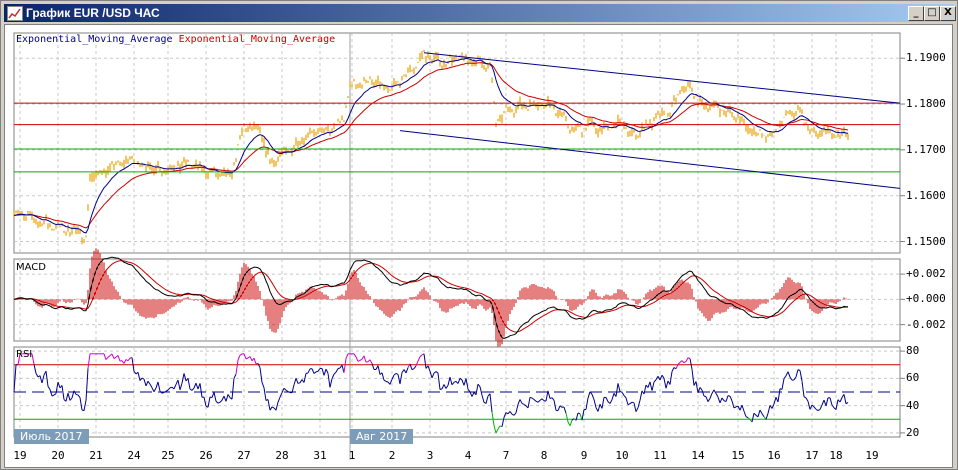 The width and height of the screenshot is (958, 470). I want to click on month-label: Июль 2017, so click(51, 436).